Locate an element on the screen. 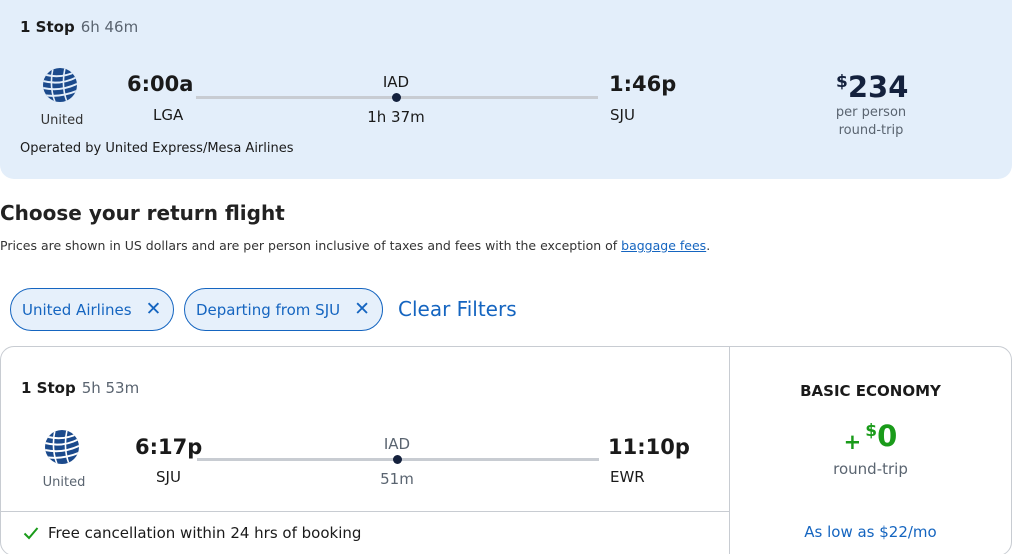 The height and width of the screenshot is (554, 1012). outbound-arrive-code: SJU is located at coordinates (622, 115).